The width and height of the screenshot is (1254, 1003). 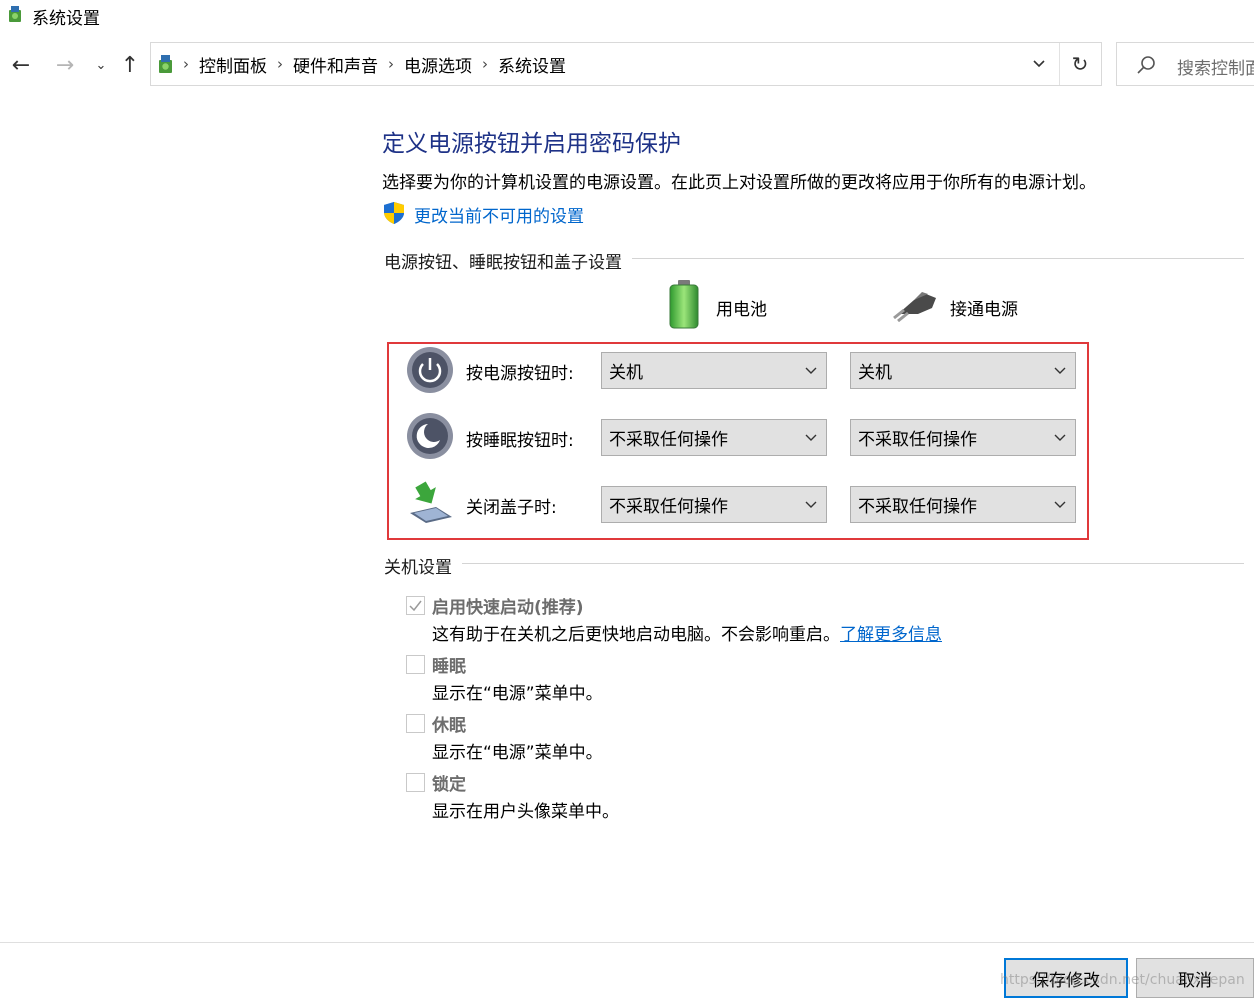 I want to click on recent-locations-chevron-icon: ⌄, so click(x=101, y=66).